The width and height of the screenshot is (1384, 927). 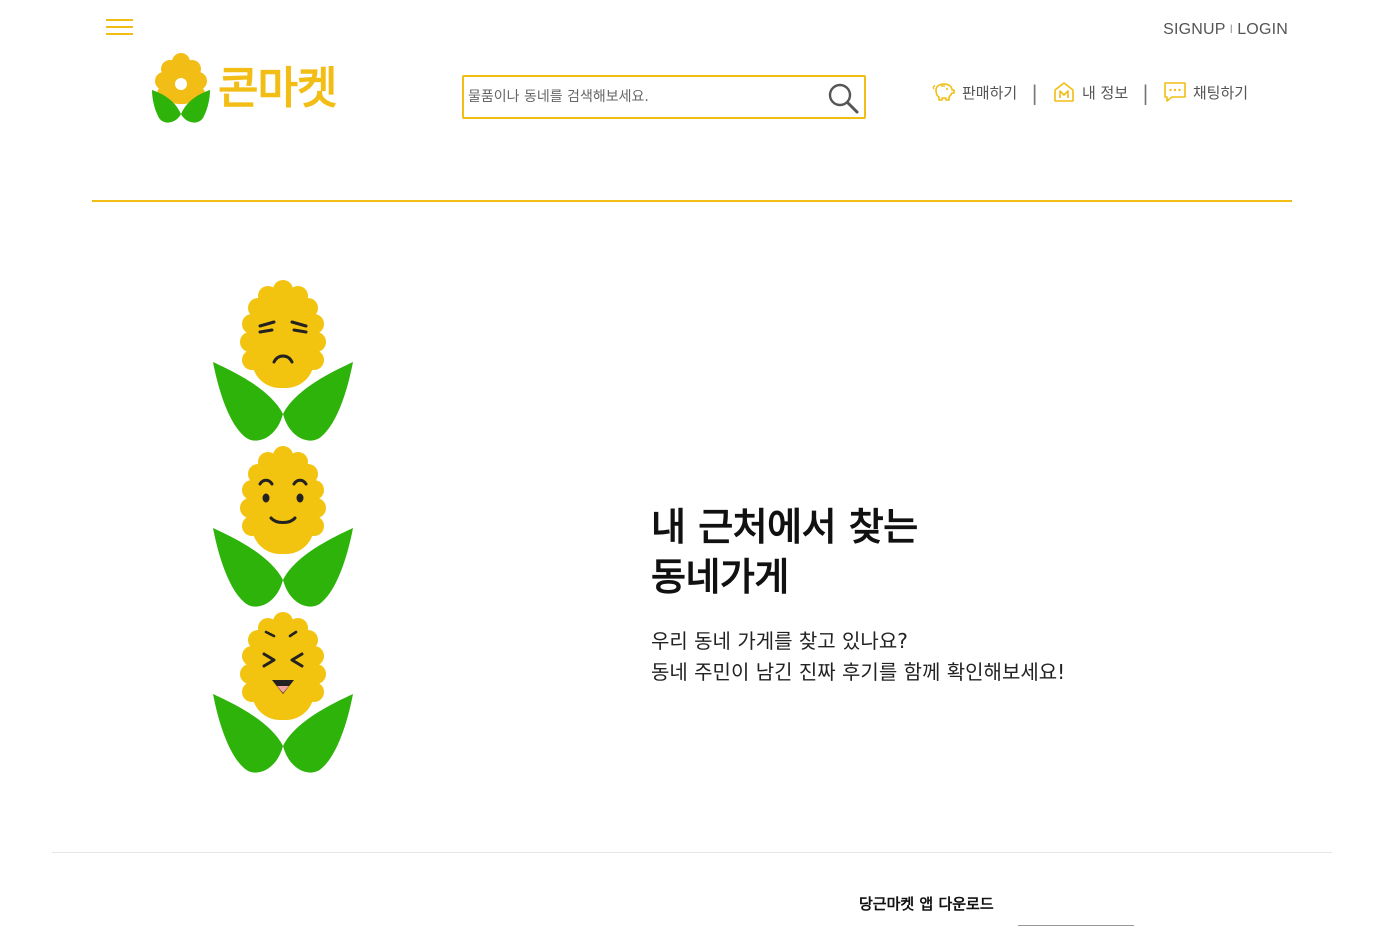 What do you see at coordinates (283, 361) in the screenshot?
I see `corn-sad-icon` at bounding box center [283, 361].